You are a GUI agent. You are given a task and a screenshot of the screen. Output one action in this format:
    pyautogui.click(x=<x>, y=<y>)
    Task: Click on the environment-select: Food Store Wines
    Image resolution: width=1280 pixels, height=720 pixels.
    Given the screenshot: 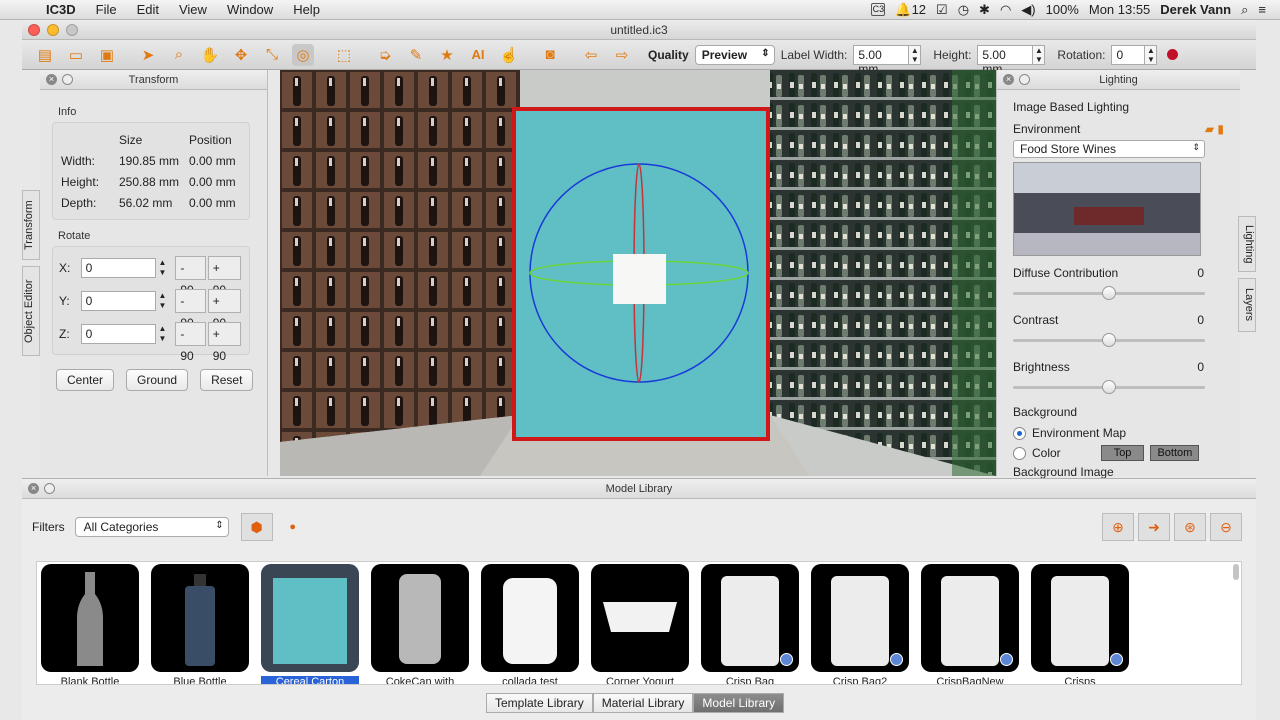 What is the action you would take?
    pyautogui.click(x=1109, y=149)
    